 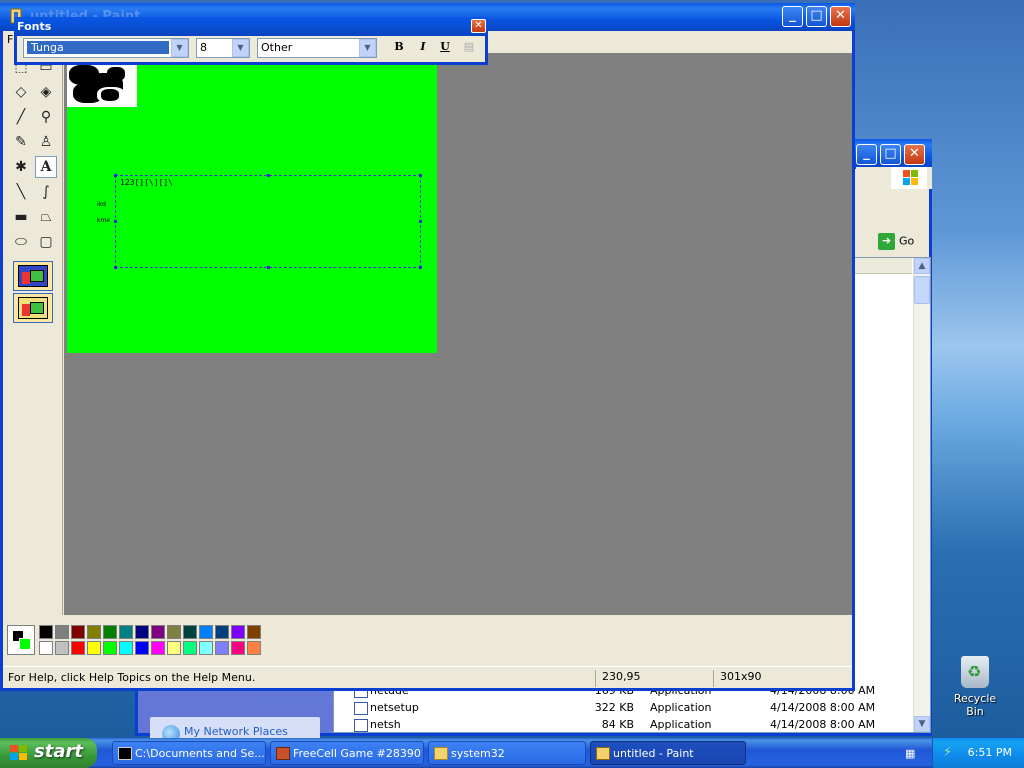 I want to click on paint-icon, so click(x=603, y=753).